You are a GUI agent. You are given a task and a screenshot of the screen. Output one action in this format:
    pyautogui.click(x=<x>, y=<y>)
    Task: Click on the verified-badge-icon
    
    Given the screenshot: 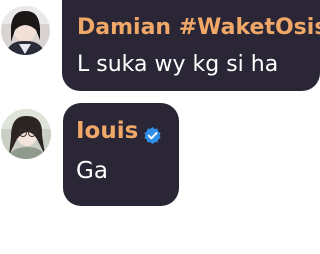 What is the action you would take?
    pyautogui.click(x=152, y=135)
    